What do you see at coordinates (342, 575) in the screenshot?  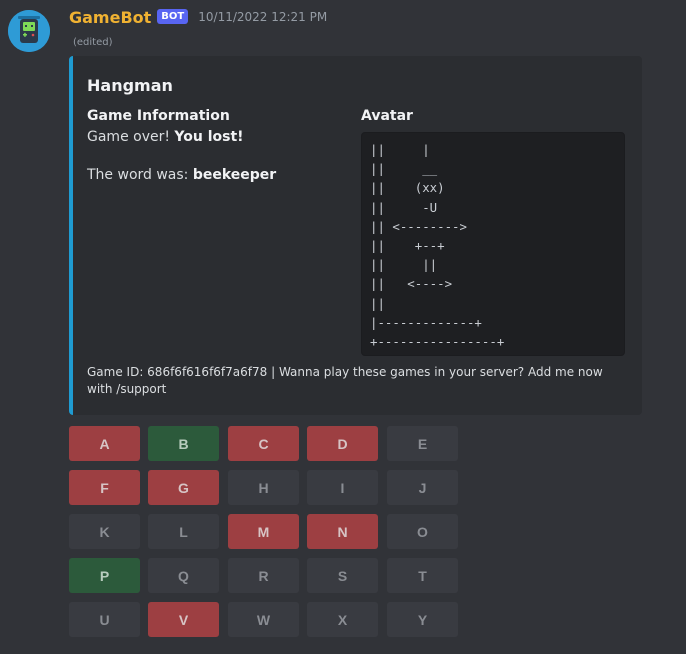 I see `letter-button-s: S` at bounding box center [342, 575].